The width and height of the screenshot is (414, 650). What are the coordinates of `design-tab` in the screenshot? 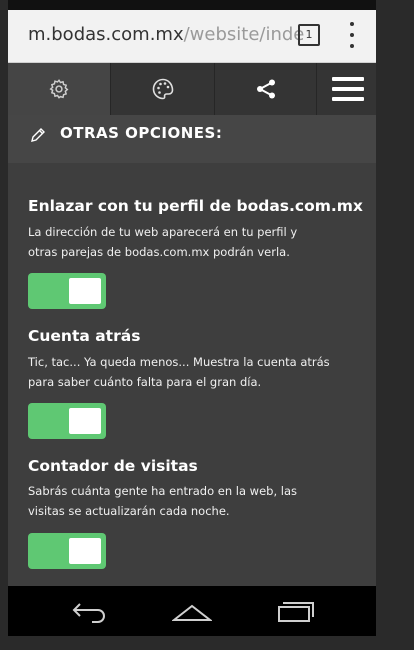 It's located at (163, 89).